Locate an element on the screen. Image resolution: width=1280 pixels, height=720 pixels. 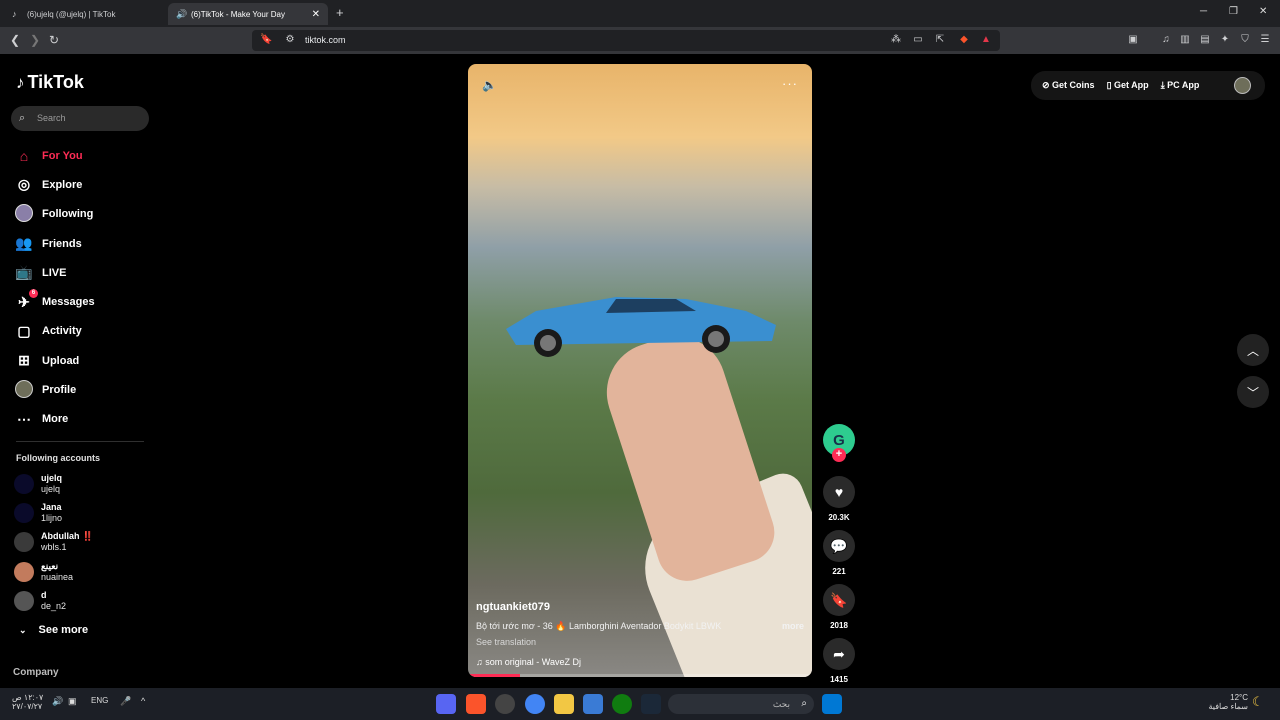
bookmark-icon: 🔖 is located at coordinates (266, 40).